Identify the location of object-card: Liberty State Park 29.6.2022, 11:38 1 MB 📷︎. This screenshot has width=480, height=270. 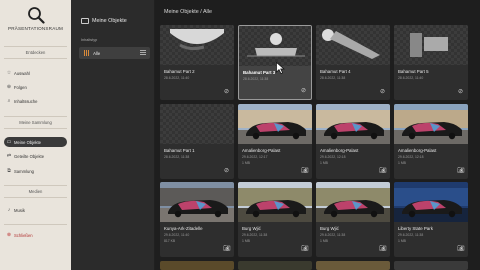
(431, 219).